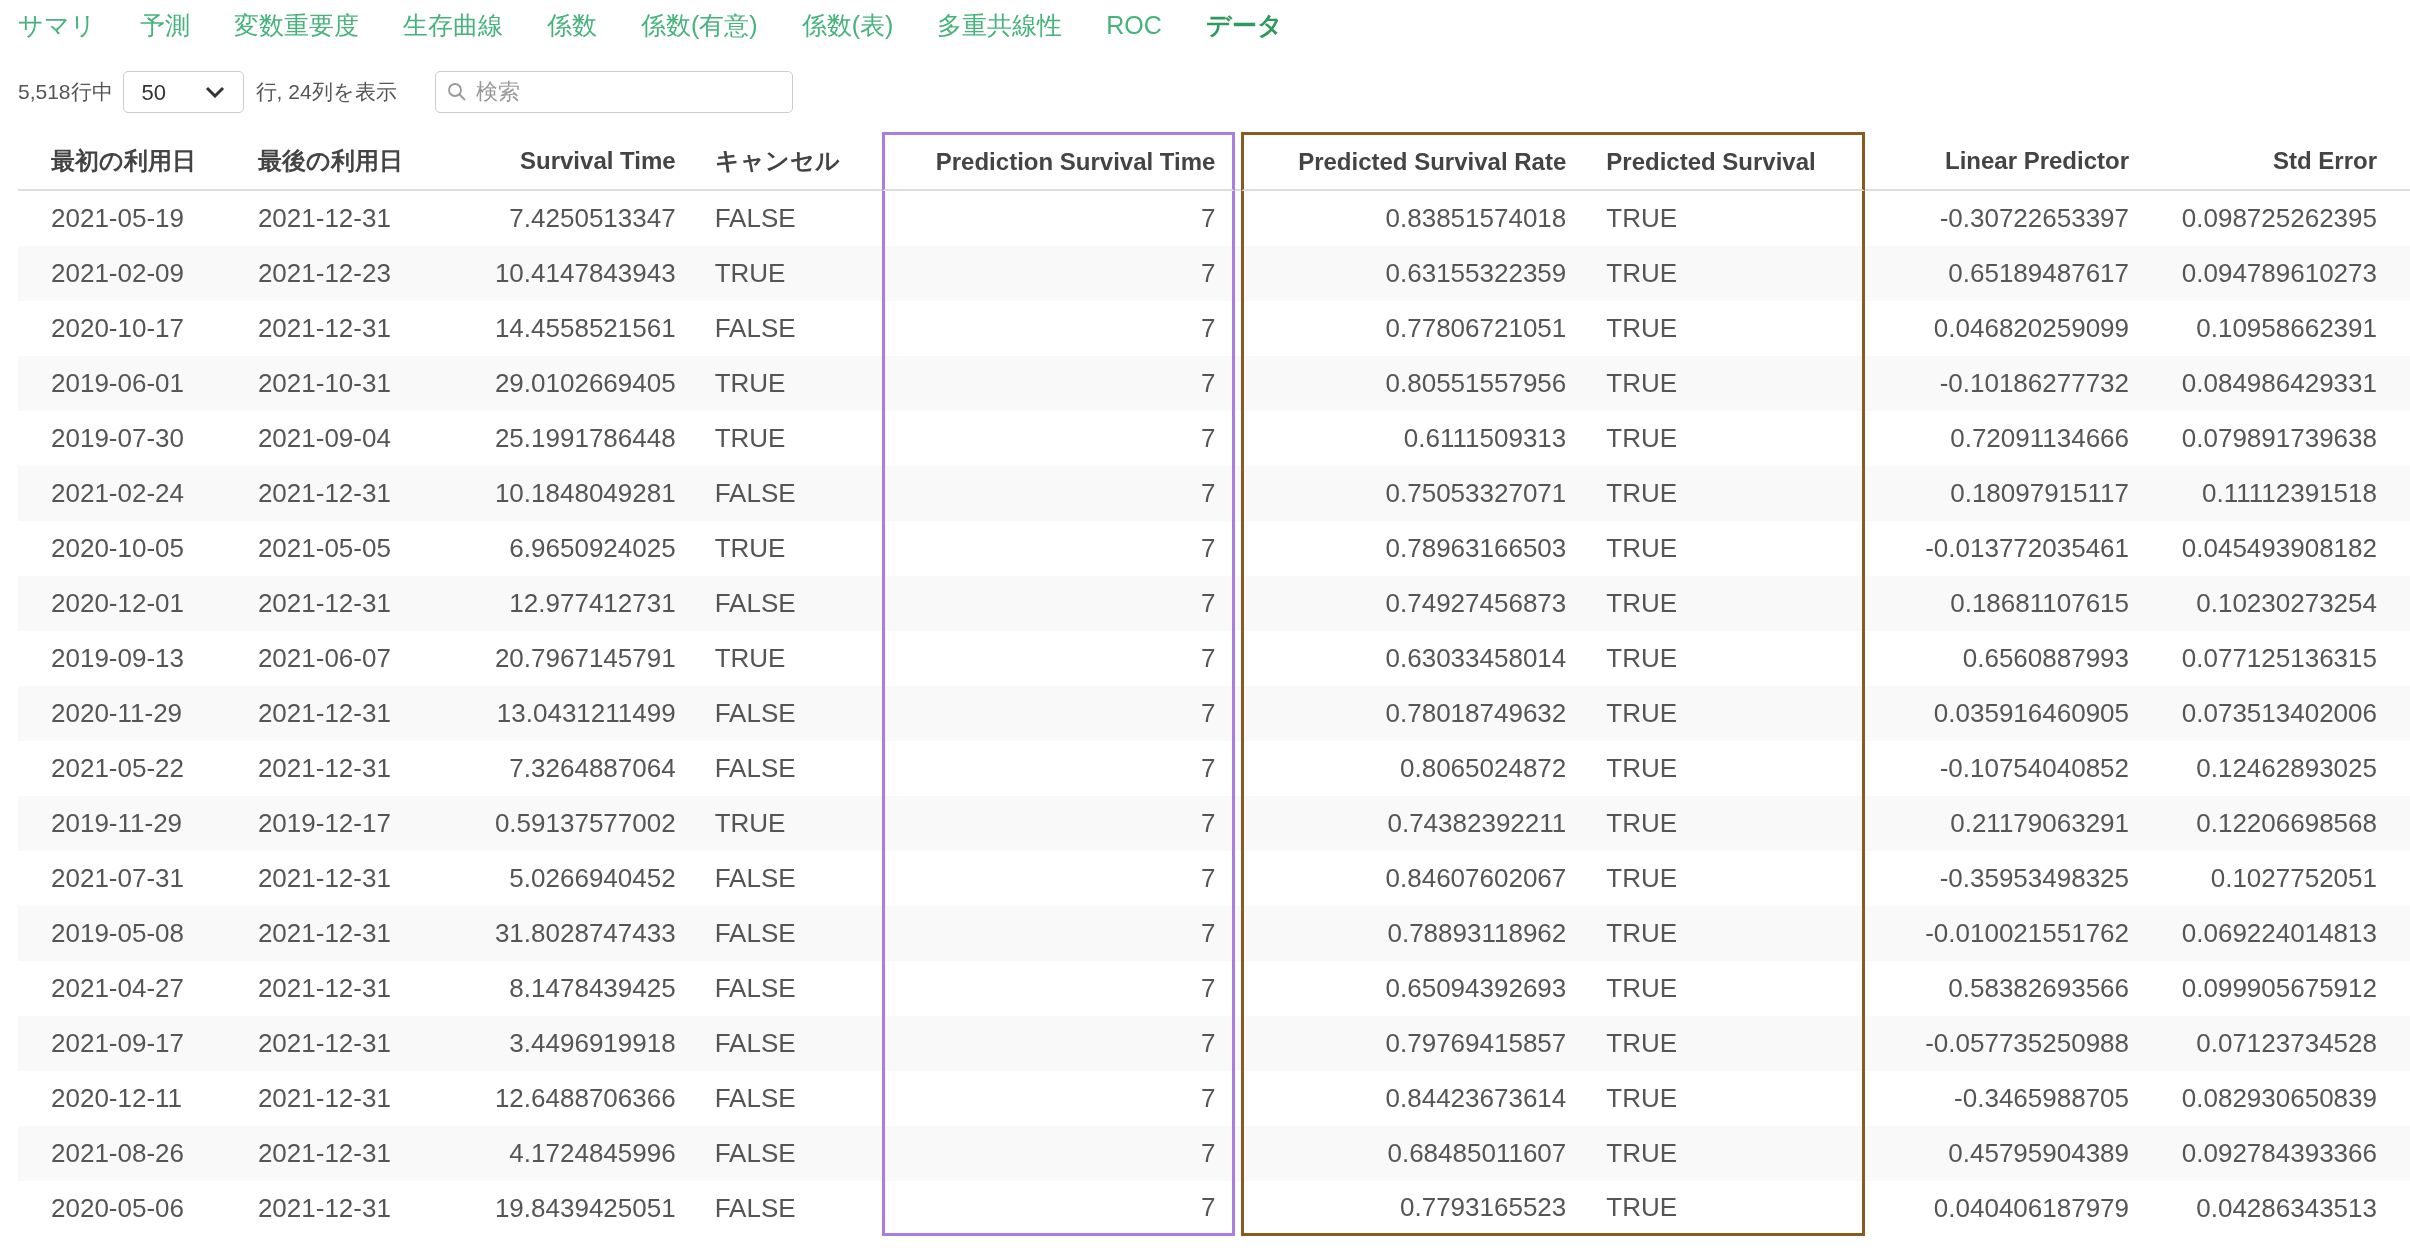 This screenshot has height=1248, width=2410. Describe the element at coordinates (2037, 160) in the screenshot. I see `column-header: Linear Predictor` at that location.